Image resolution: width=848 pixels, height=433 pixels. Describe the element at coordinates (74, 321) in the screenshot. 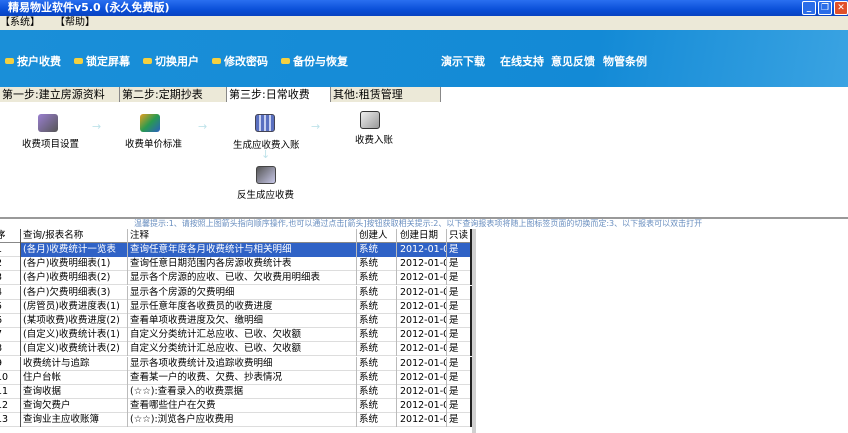

I see `row-name: (某项收费)收费进度(2)` at that location.